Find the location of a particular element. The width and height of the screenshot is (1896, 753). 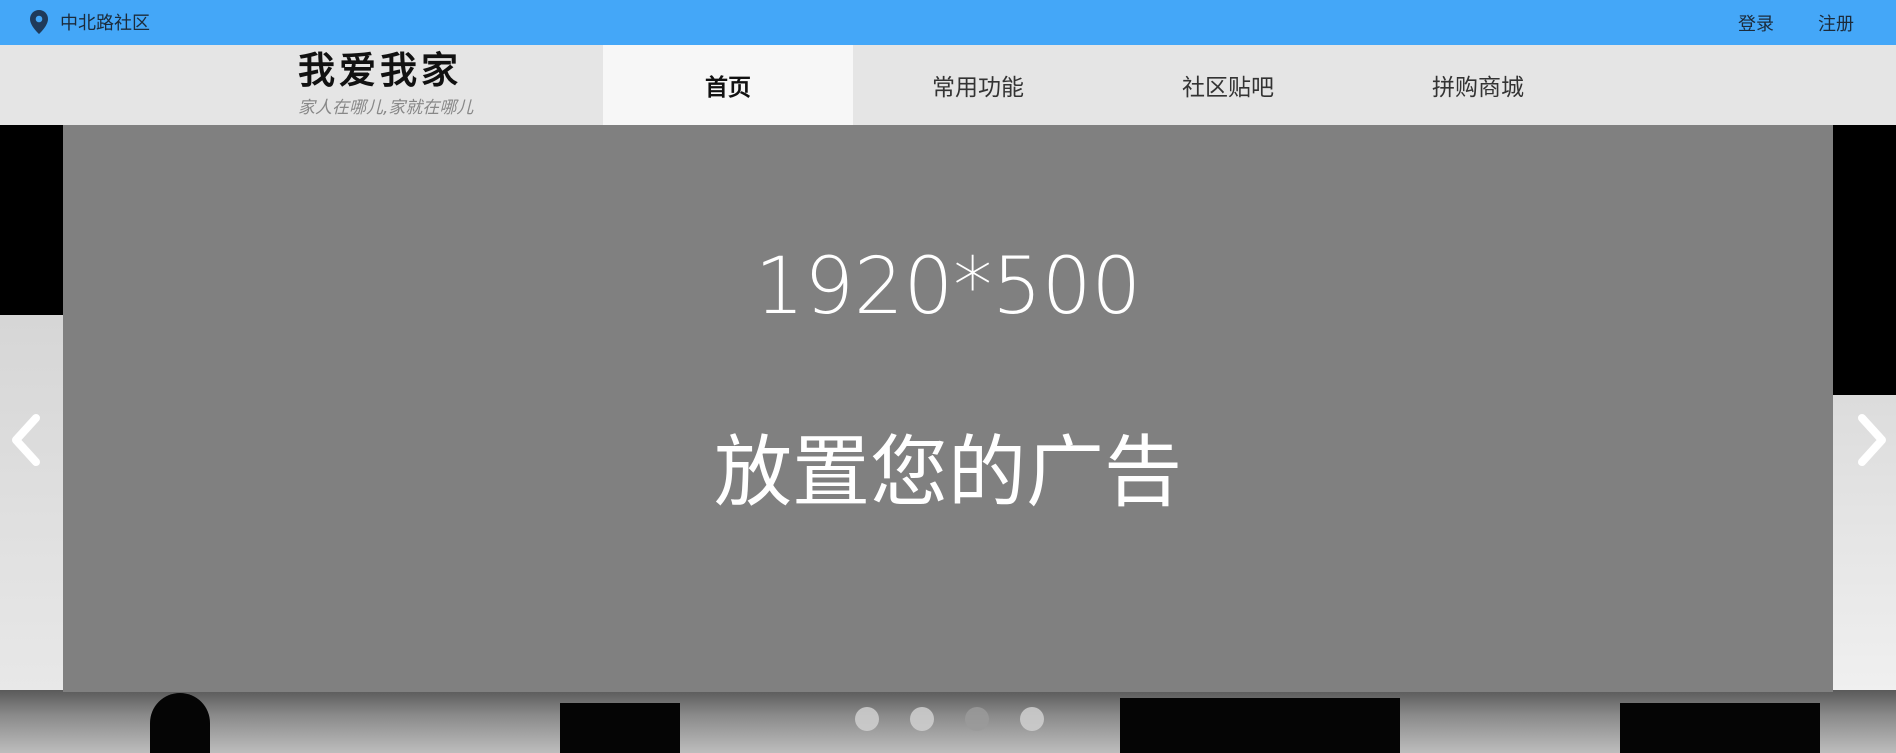

map-pin-icon is located at coordinates (39, 22).